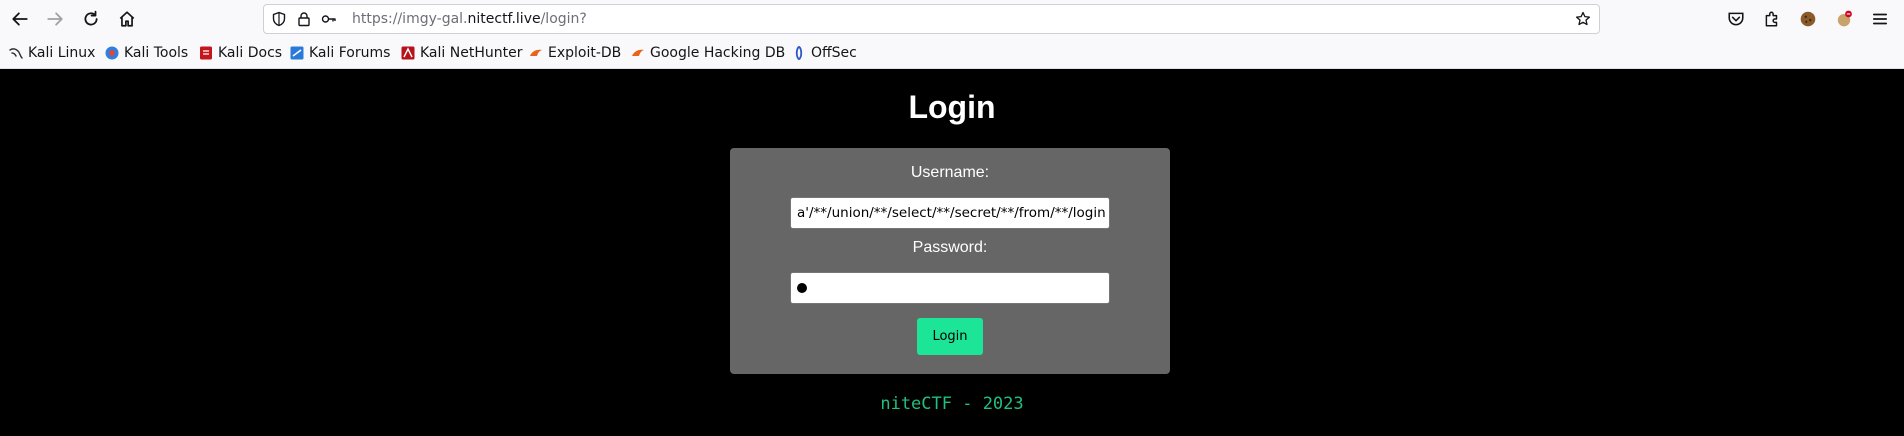 The image size is (1904, 436). What do you see at coordinates (585, 53) in the screenshot?
I see `bookmark-label: Exploit-DB` at bounding box center [585, 53].